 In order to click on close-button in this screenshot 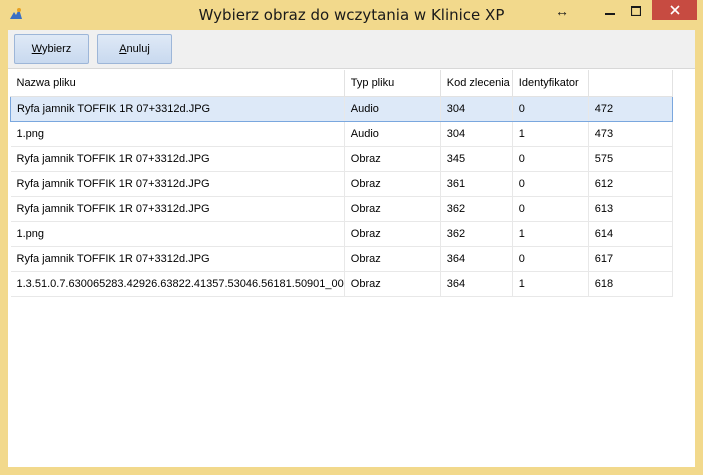, I will do `click(674, 10)`.